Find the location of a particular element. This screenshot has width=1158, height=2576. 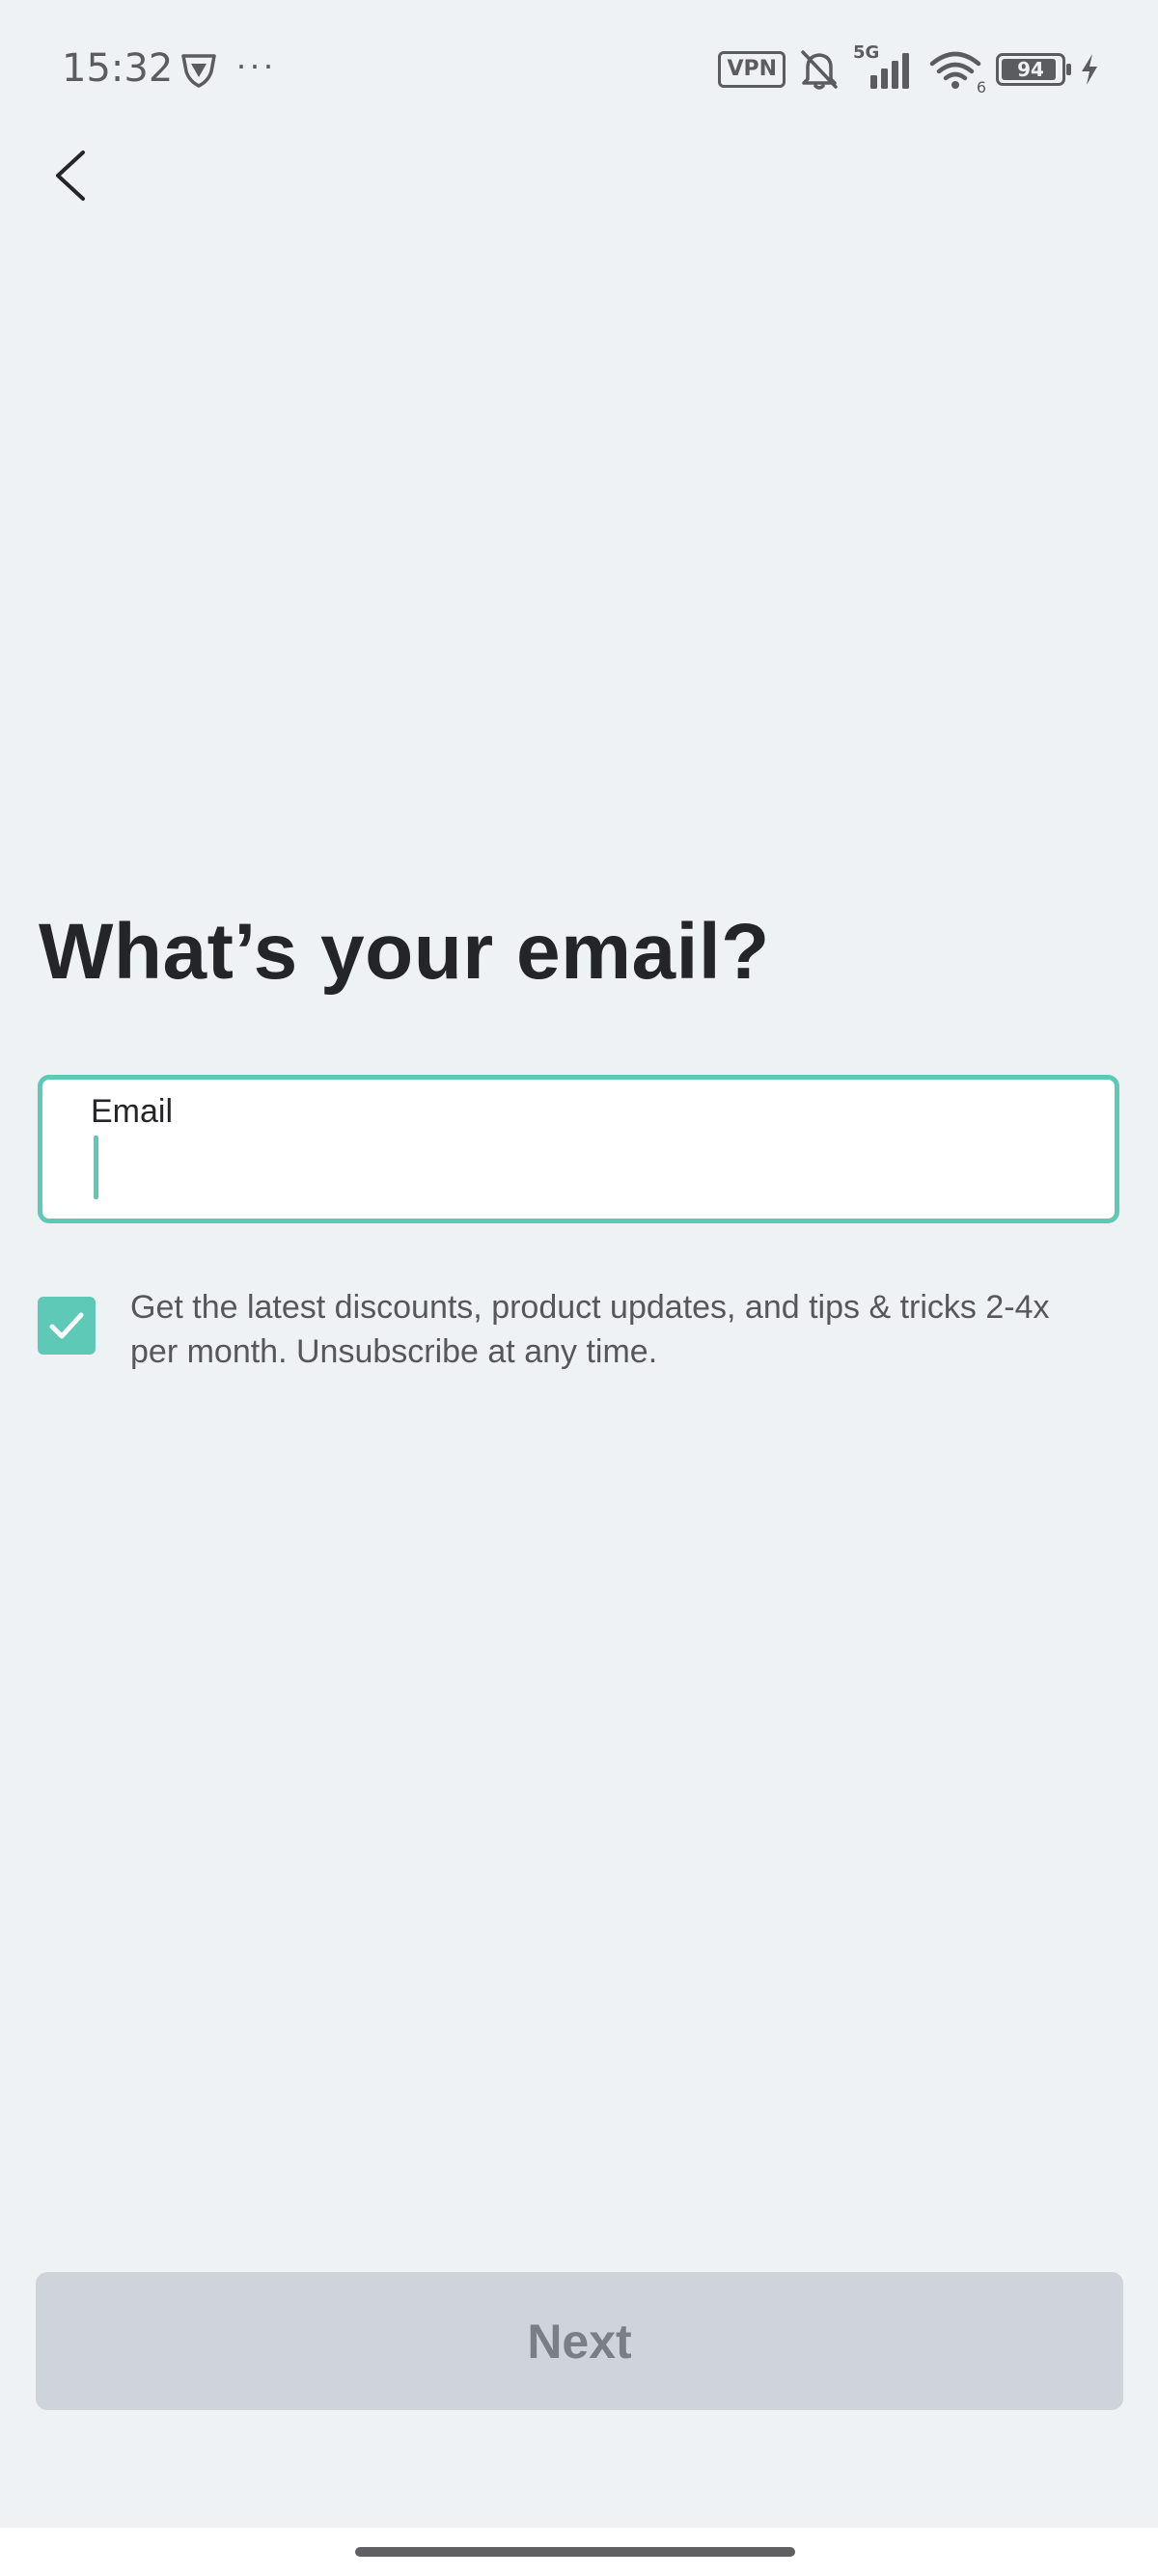

wifi-standard-label: 6 is located at coordinates (981, 87).